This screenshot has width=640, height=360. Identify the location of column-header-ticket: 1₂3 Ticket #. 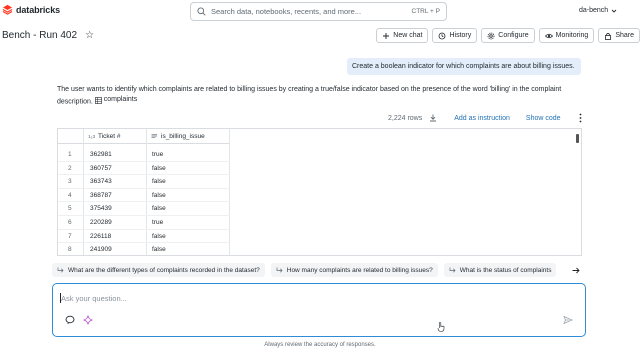
(104, 136).